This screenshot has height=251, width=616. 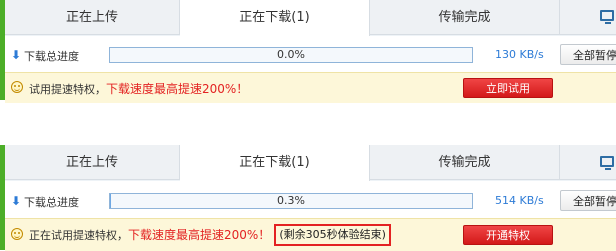 I want to click on promo-prefix: 试用提速特权，, so click(x=67, y=89).